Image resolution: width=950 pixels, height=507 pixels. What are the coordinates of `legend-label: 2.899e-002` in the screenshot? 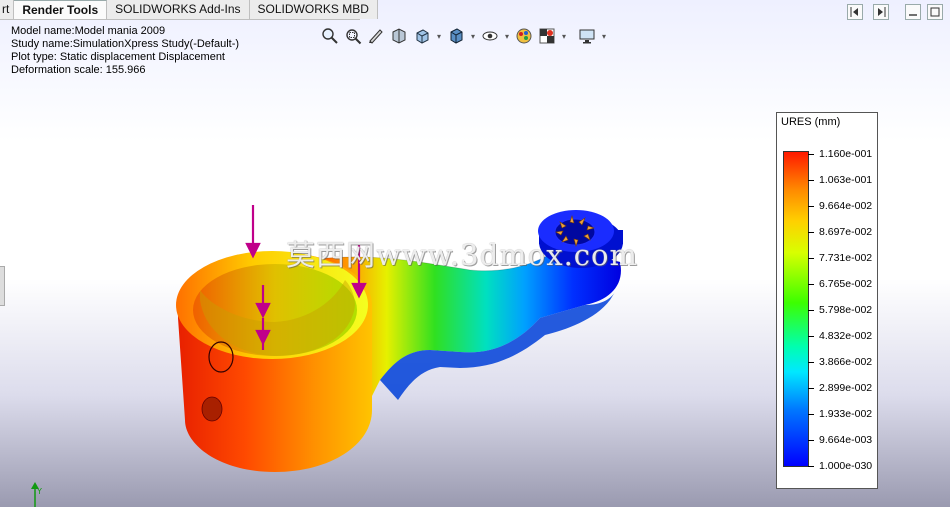 It's located at (846, 388).